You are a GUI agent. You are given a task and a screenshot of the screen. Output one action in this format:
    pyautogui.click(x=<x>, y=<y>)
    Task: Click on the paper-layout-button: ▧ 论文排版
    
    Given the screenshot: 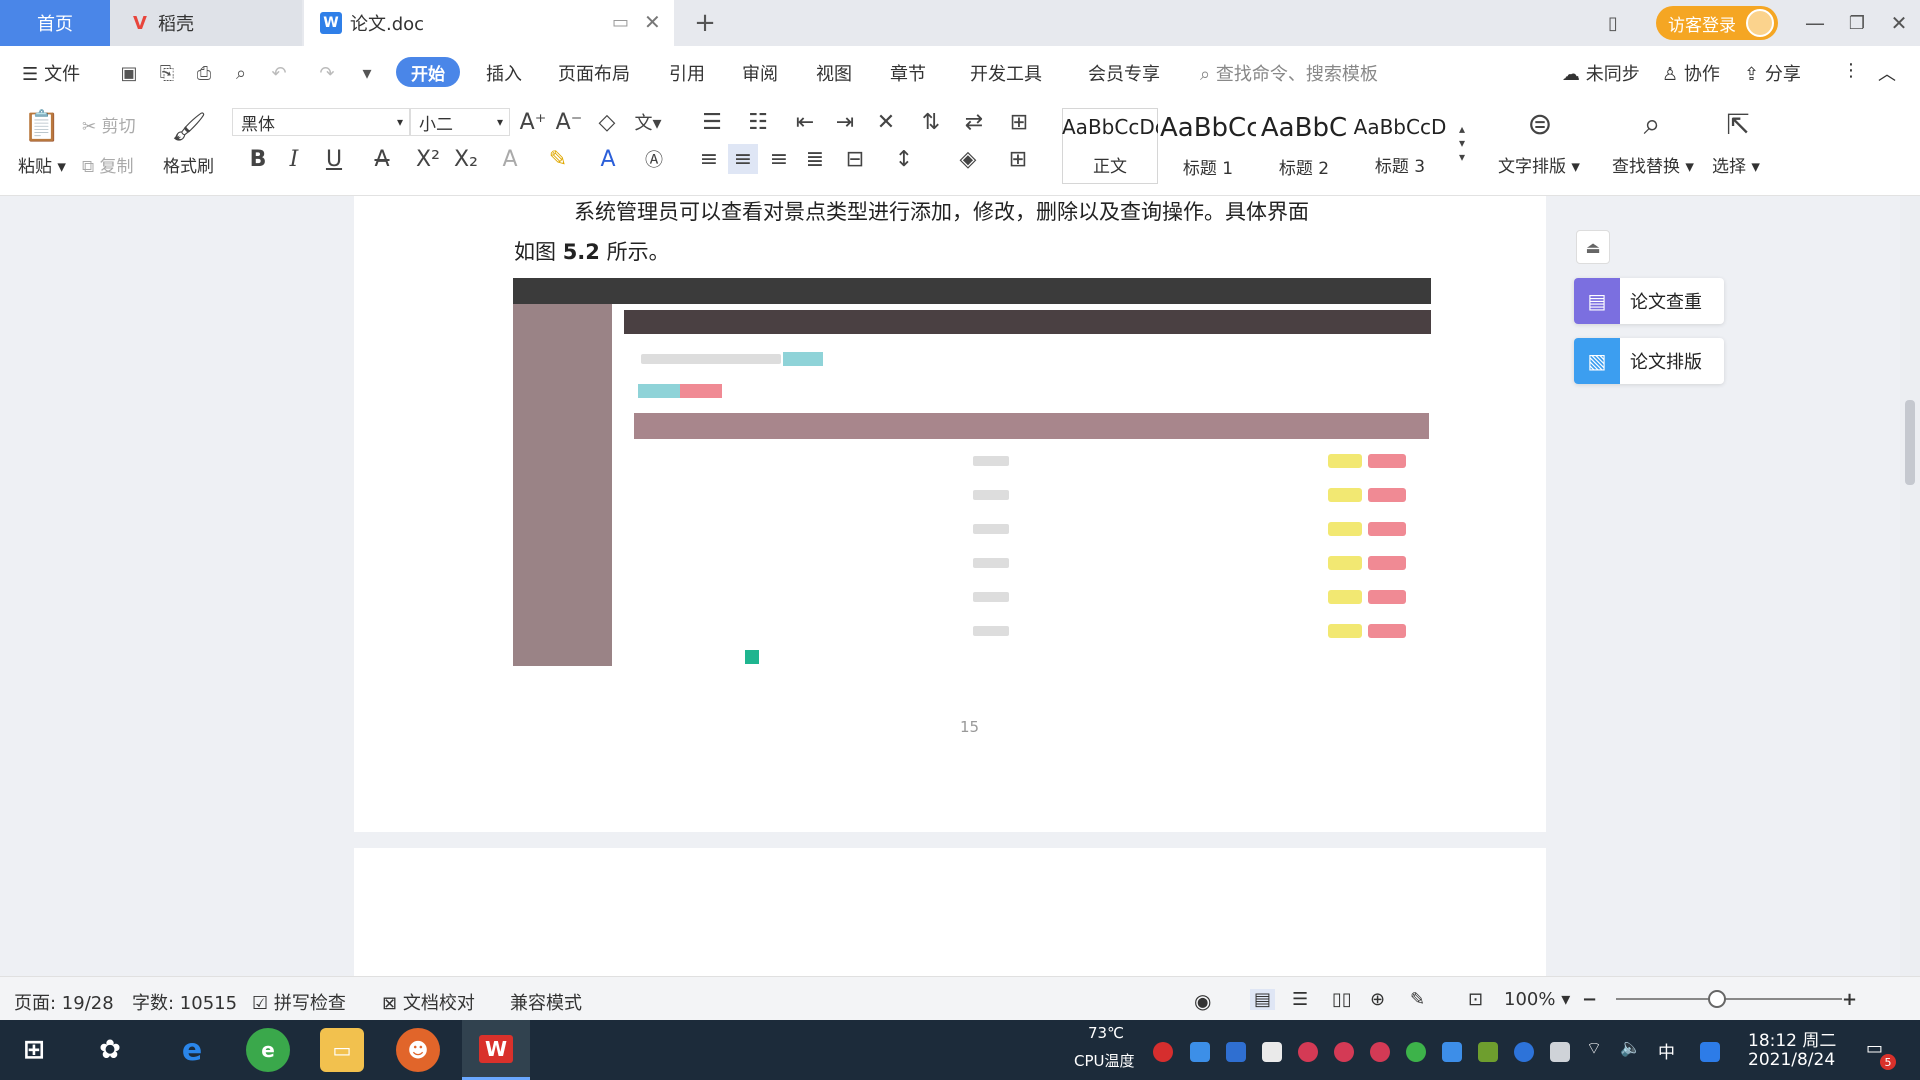 What is the action you would take?
    pyautogui.click(x=1649, y=361)
    